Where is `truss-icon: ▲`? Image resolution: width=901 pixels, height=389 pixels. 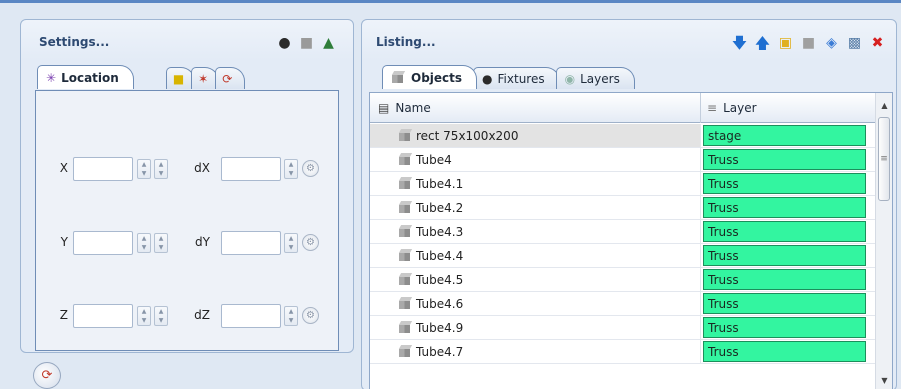 truss-icon: ▲ is located at coordinates (328, 43).